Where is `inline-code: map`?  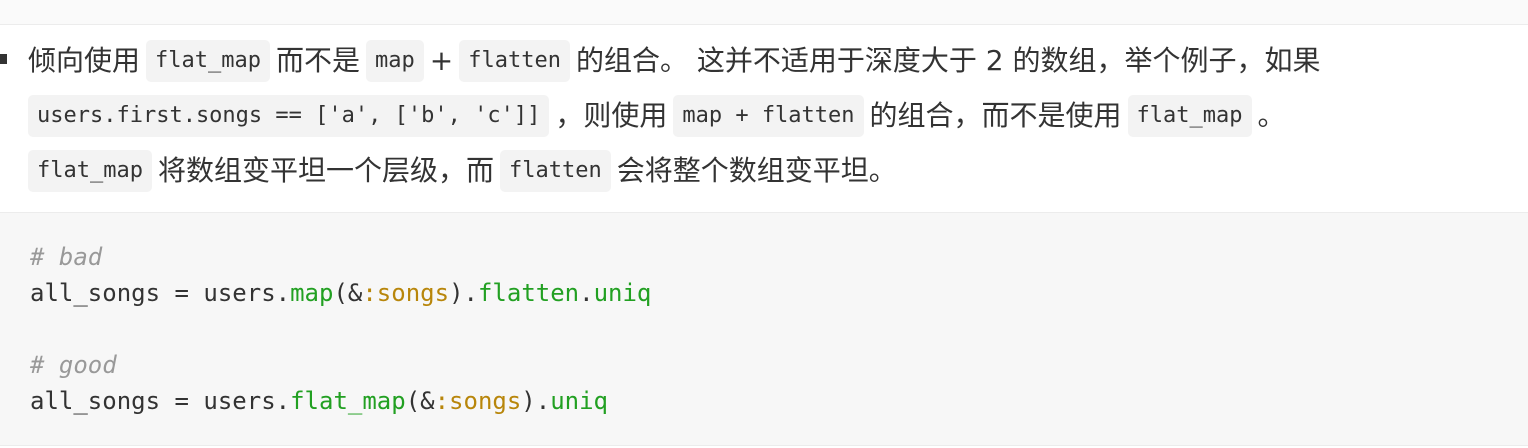
inline-code: map is located at coordinates (395, 61).